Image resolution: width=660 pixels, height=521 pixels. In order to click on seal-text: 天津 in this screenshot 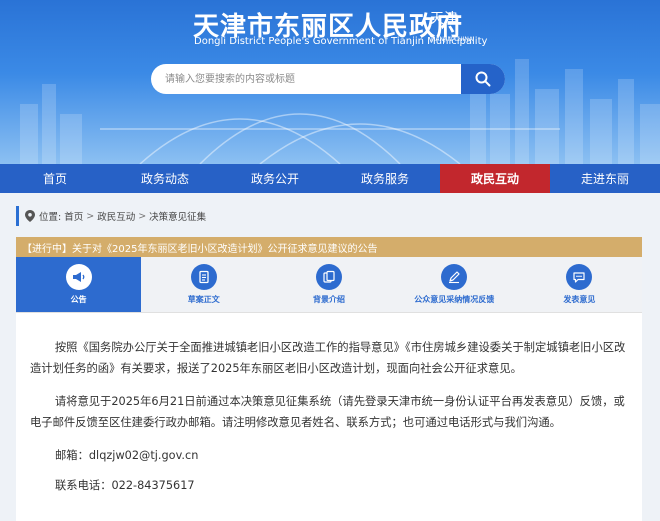, I will do `click(444, 19)`.